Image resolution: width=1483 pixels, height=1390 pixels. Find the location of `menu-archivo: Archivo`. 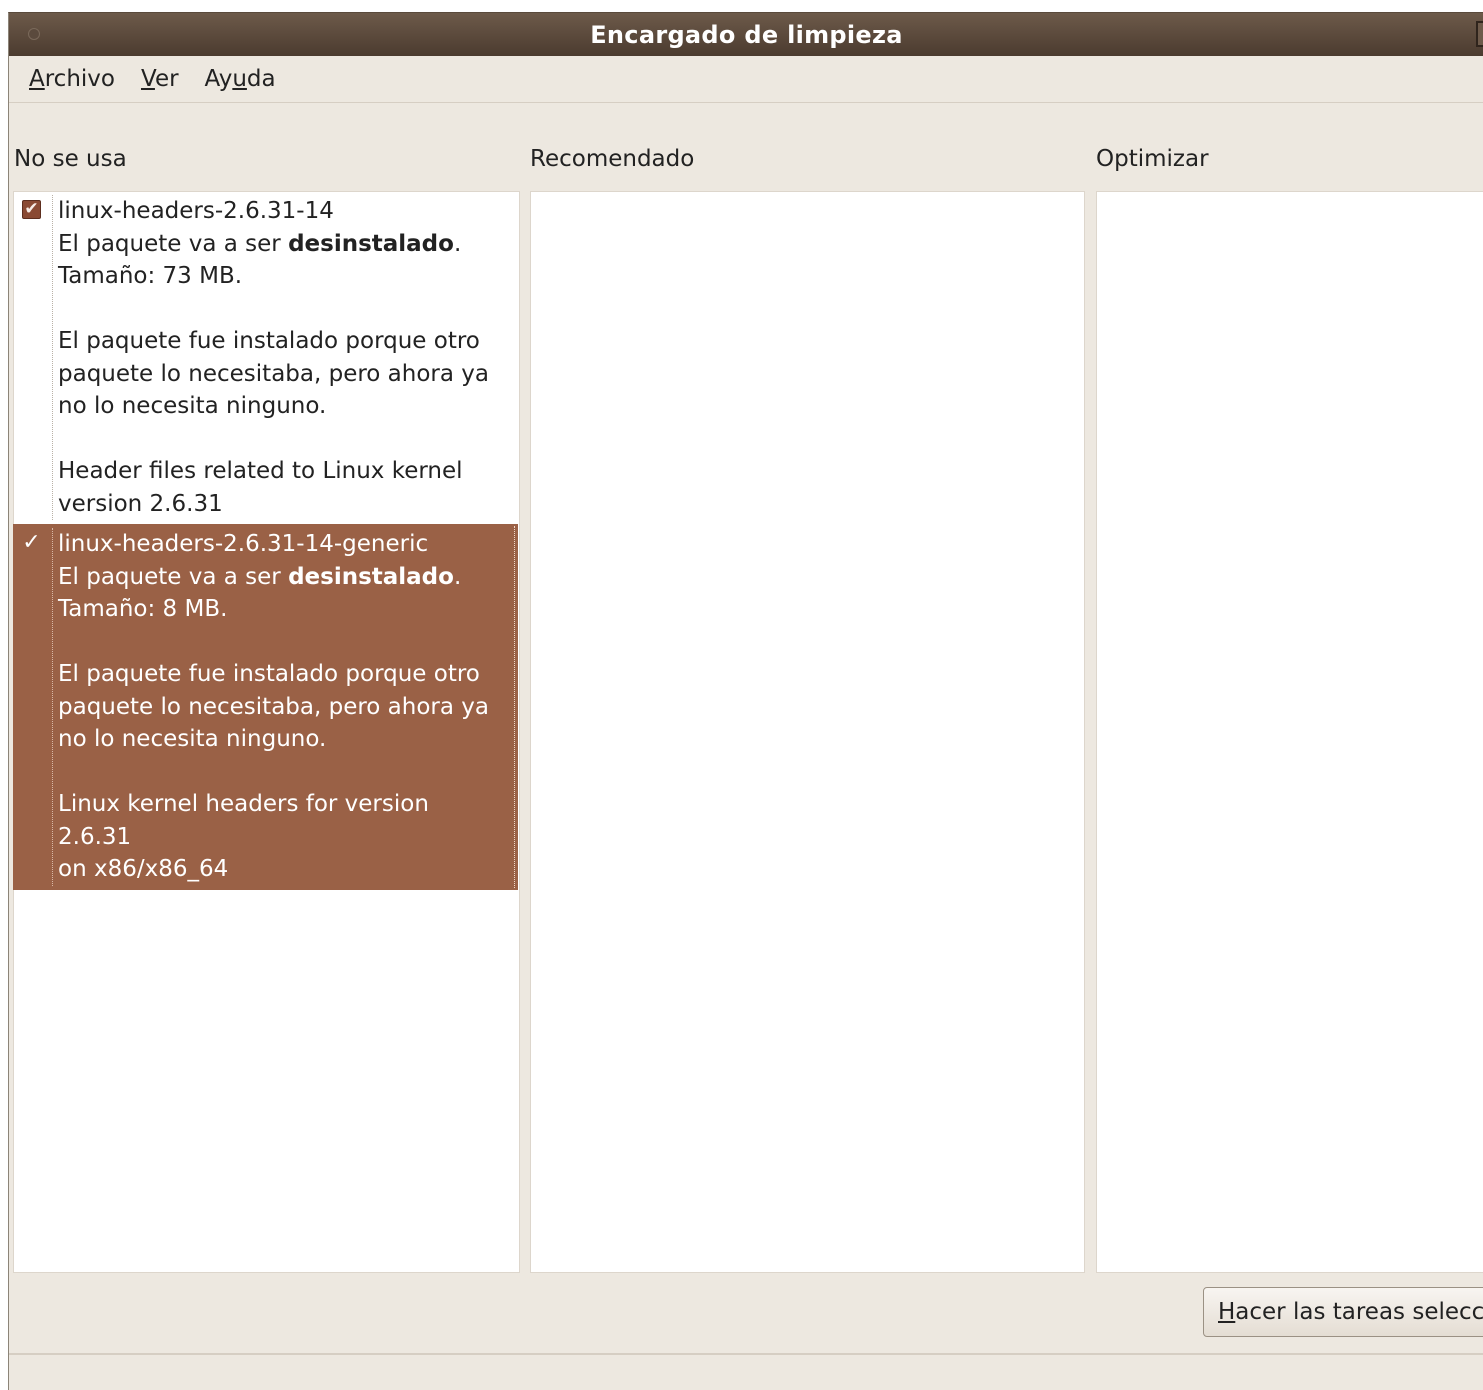

menu-archivo: Archivo is located at coordinates (72, 79).